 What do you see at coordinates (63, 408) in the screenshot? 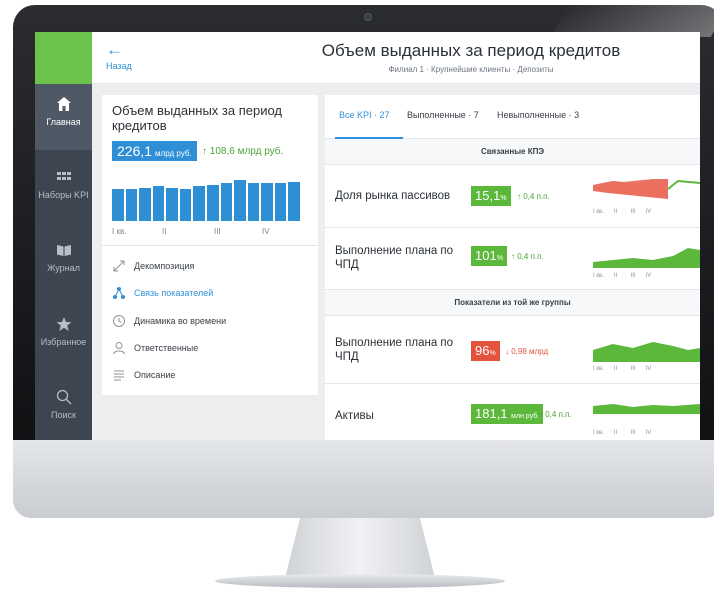
I see `sidebar-item-search: Поиск` at bounding box center [63, 408].